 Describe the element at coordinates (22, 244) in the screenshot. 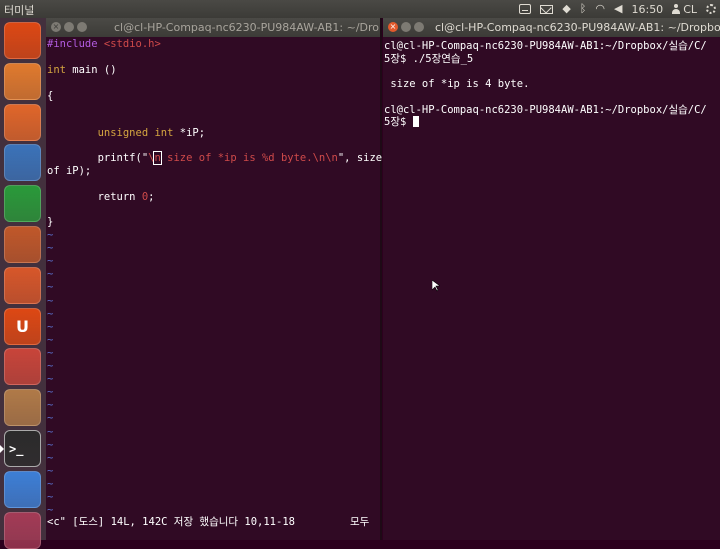

I see `launcher-impress-icon` at that location.